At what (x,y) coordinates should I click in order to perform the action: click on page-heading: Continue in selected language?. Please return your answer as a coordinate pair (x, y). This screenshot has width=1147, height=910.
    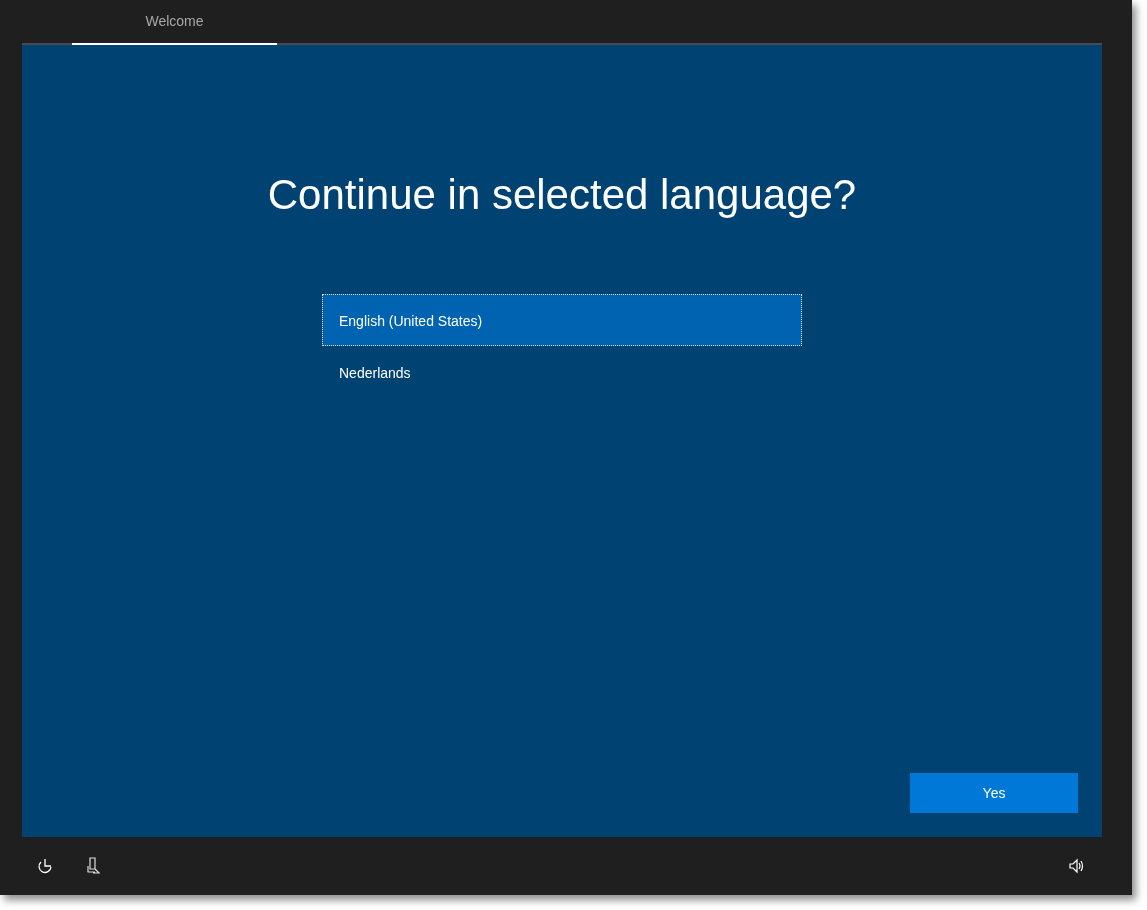
    Looking at the image, I should click on (562, 195).